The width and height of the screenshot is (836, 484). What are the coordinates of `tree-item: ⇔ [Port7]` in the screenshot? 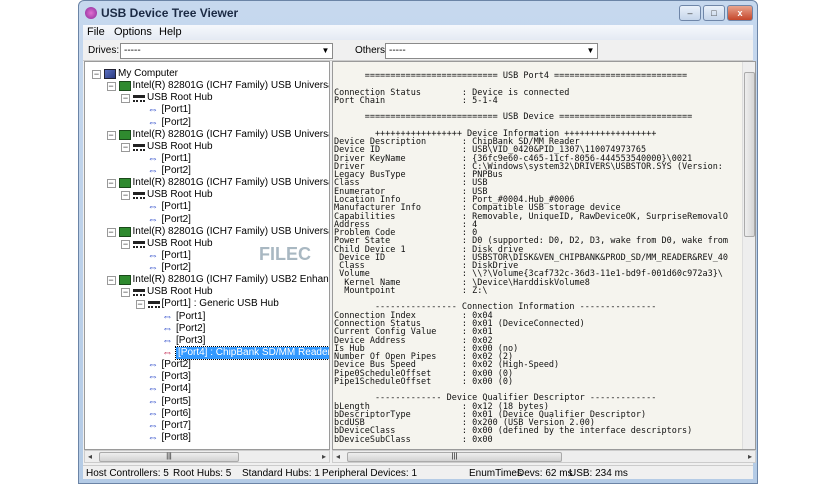 It's located at (207, 426).